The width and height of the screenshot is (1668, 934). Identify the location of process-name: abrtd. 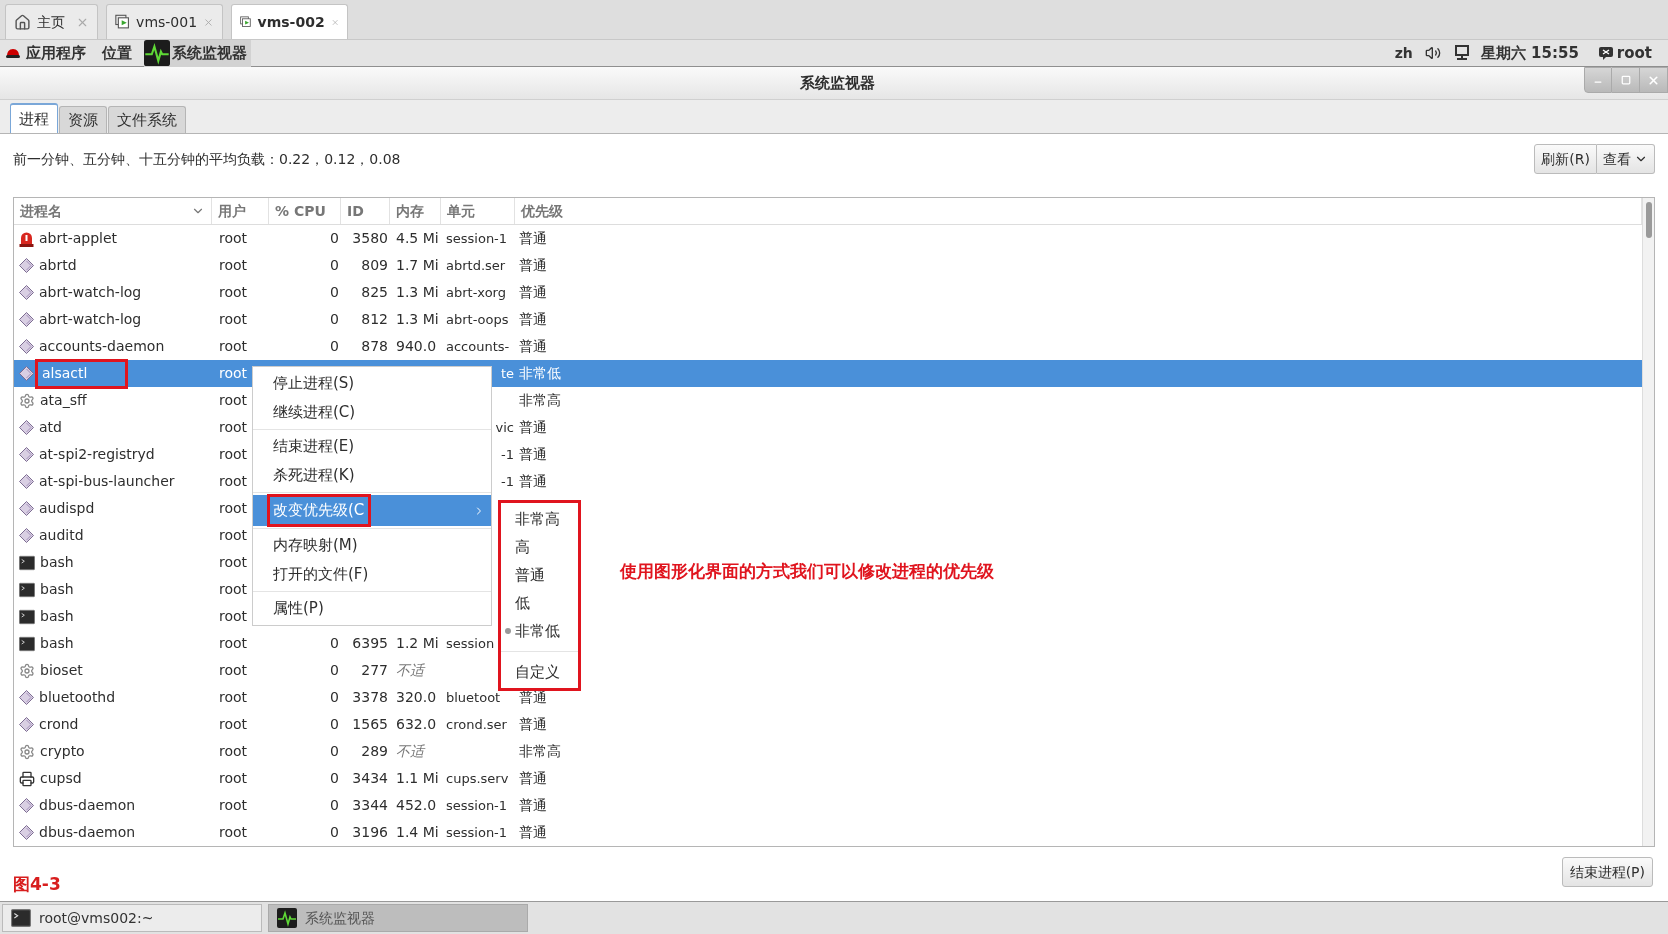
(58, 265).